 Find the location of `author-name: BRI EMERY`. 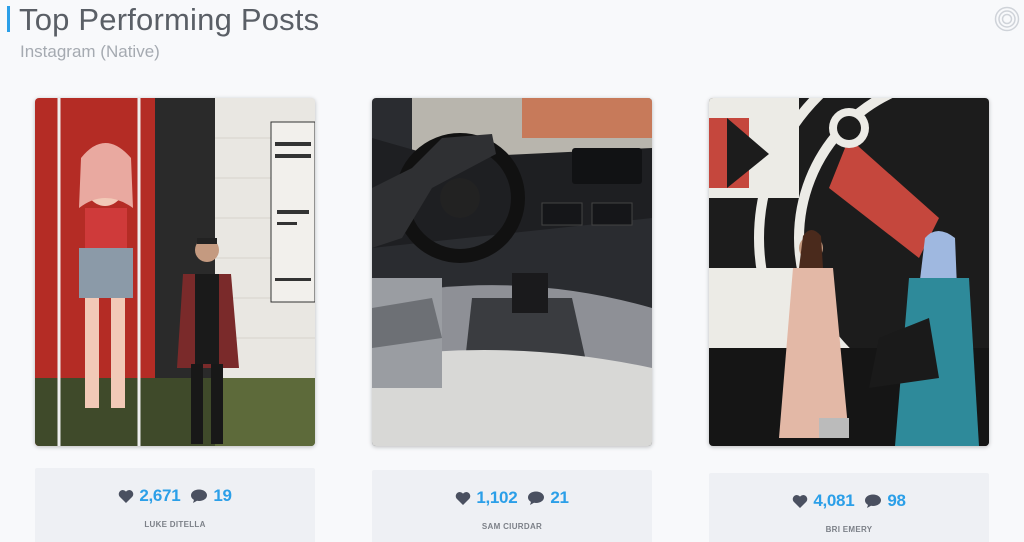

author-name: BRI EMERY is located at coordinates (849, 529).